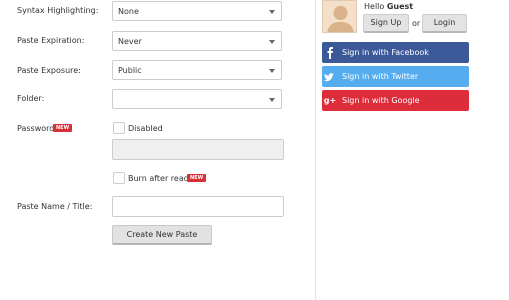  I want to click on facebook-signin-label: Sign in with Facebook, so click(385, 52).